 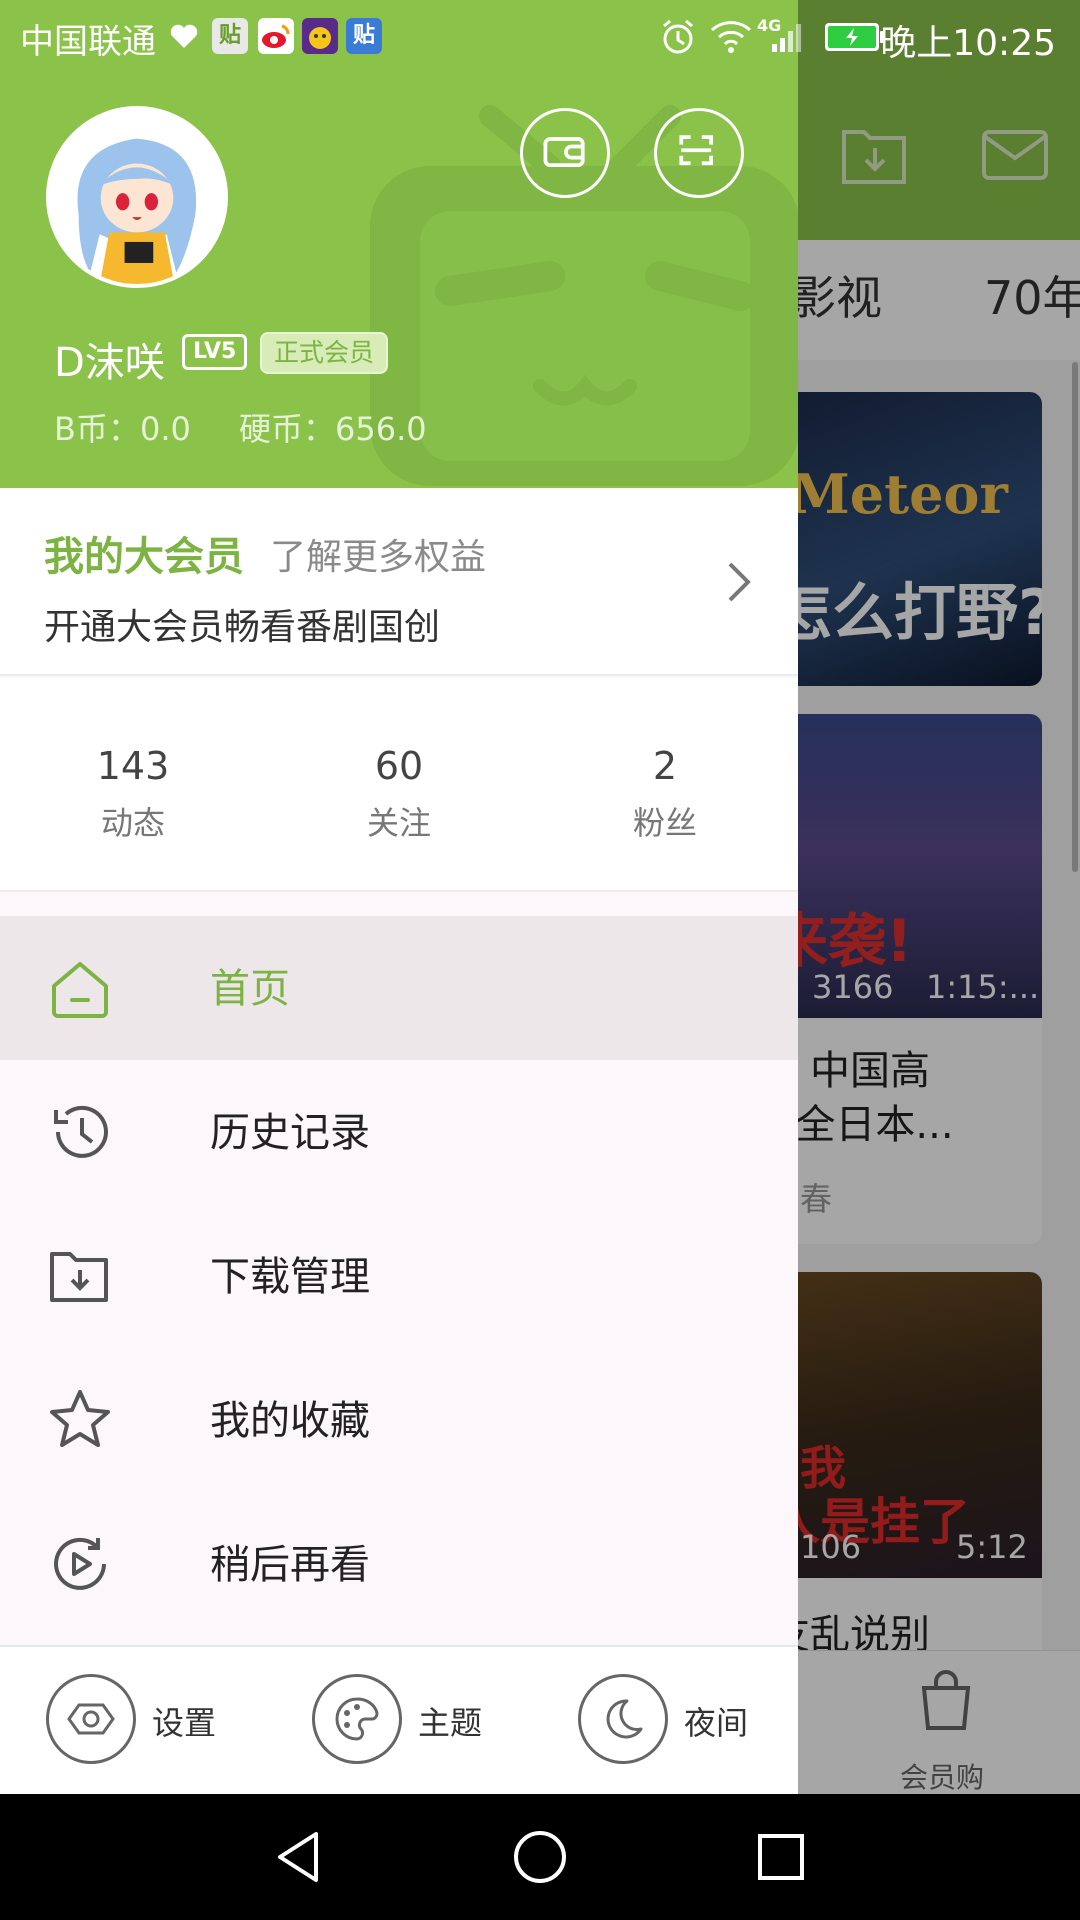 What do you see at coordinates (242, 627) in the screenshot?
I see `vip-description: 开通大会员畅看番剧国创` at bounding box center [242, 627].